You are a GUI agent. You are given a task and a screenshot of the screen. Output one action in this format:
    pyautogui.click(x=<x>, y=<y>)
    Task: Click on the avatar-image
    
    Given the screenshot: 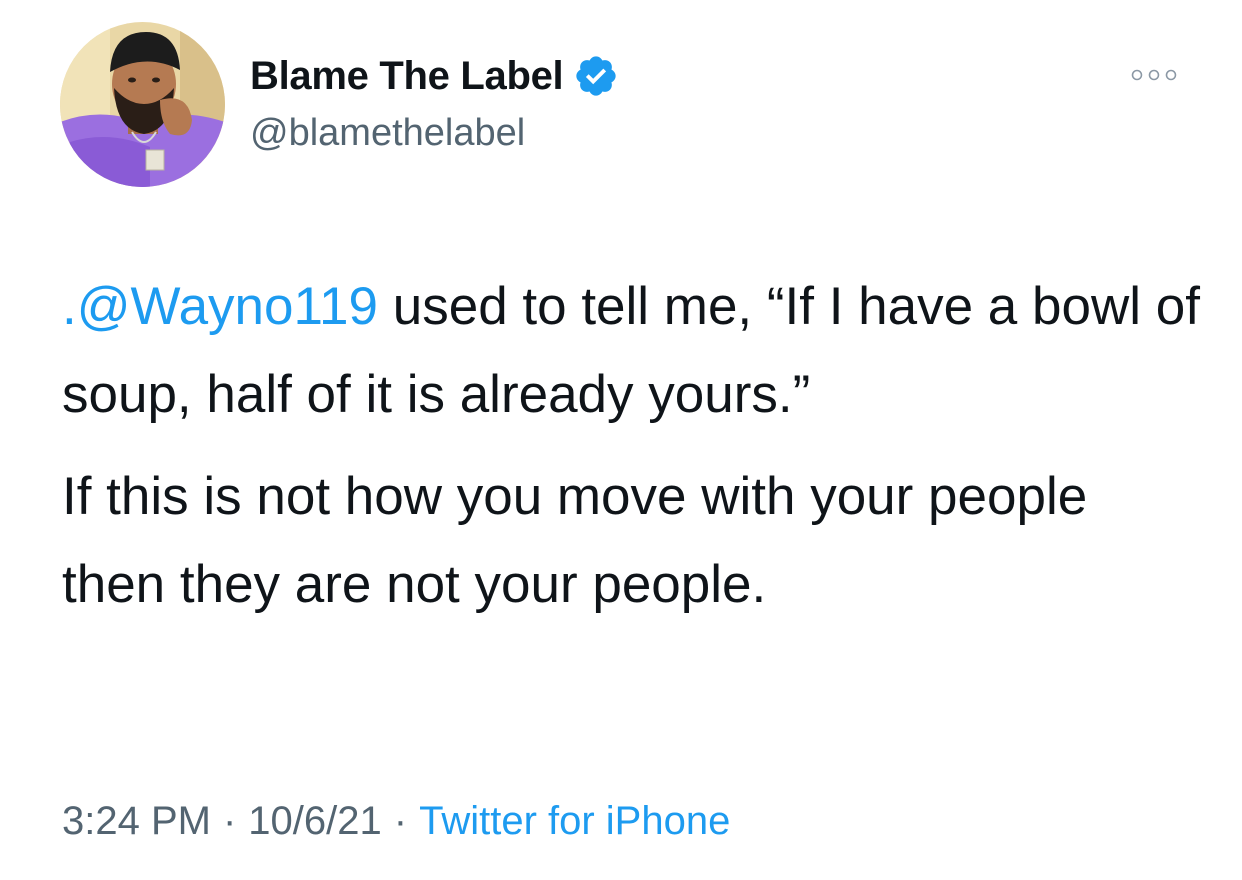 What is the action you would take?
    pyautogui.click(x=142, y=104)
    